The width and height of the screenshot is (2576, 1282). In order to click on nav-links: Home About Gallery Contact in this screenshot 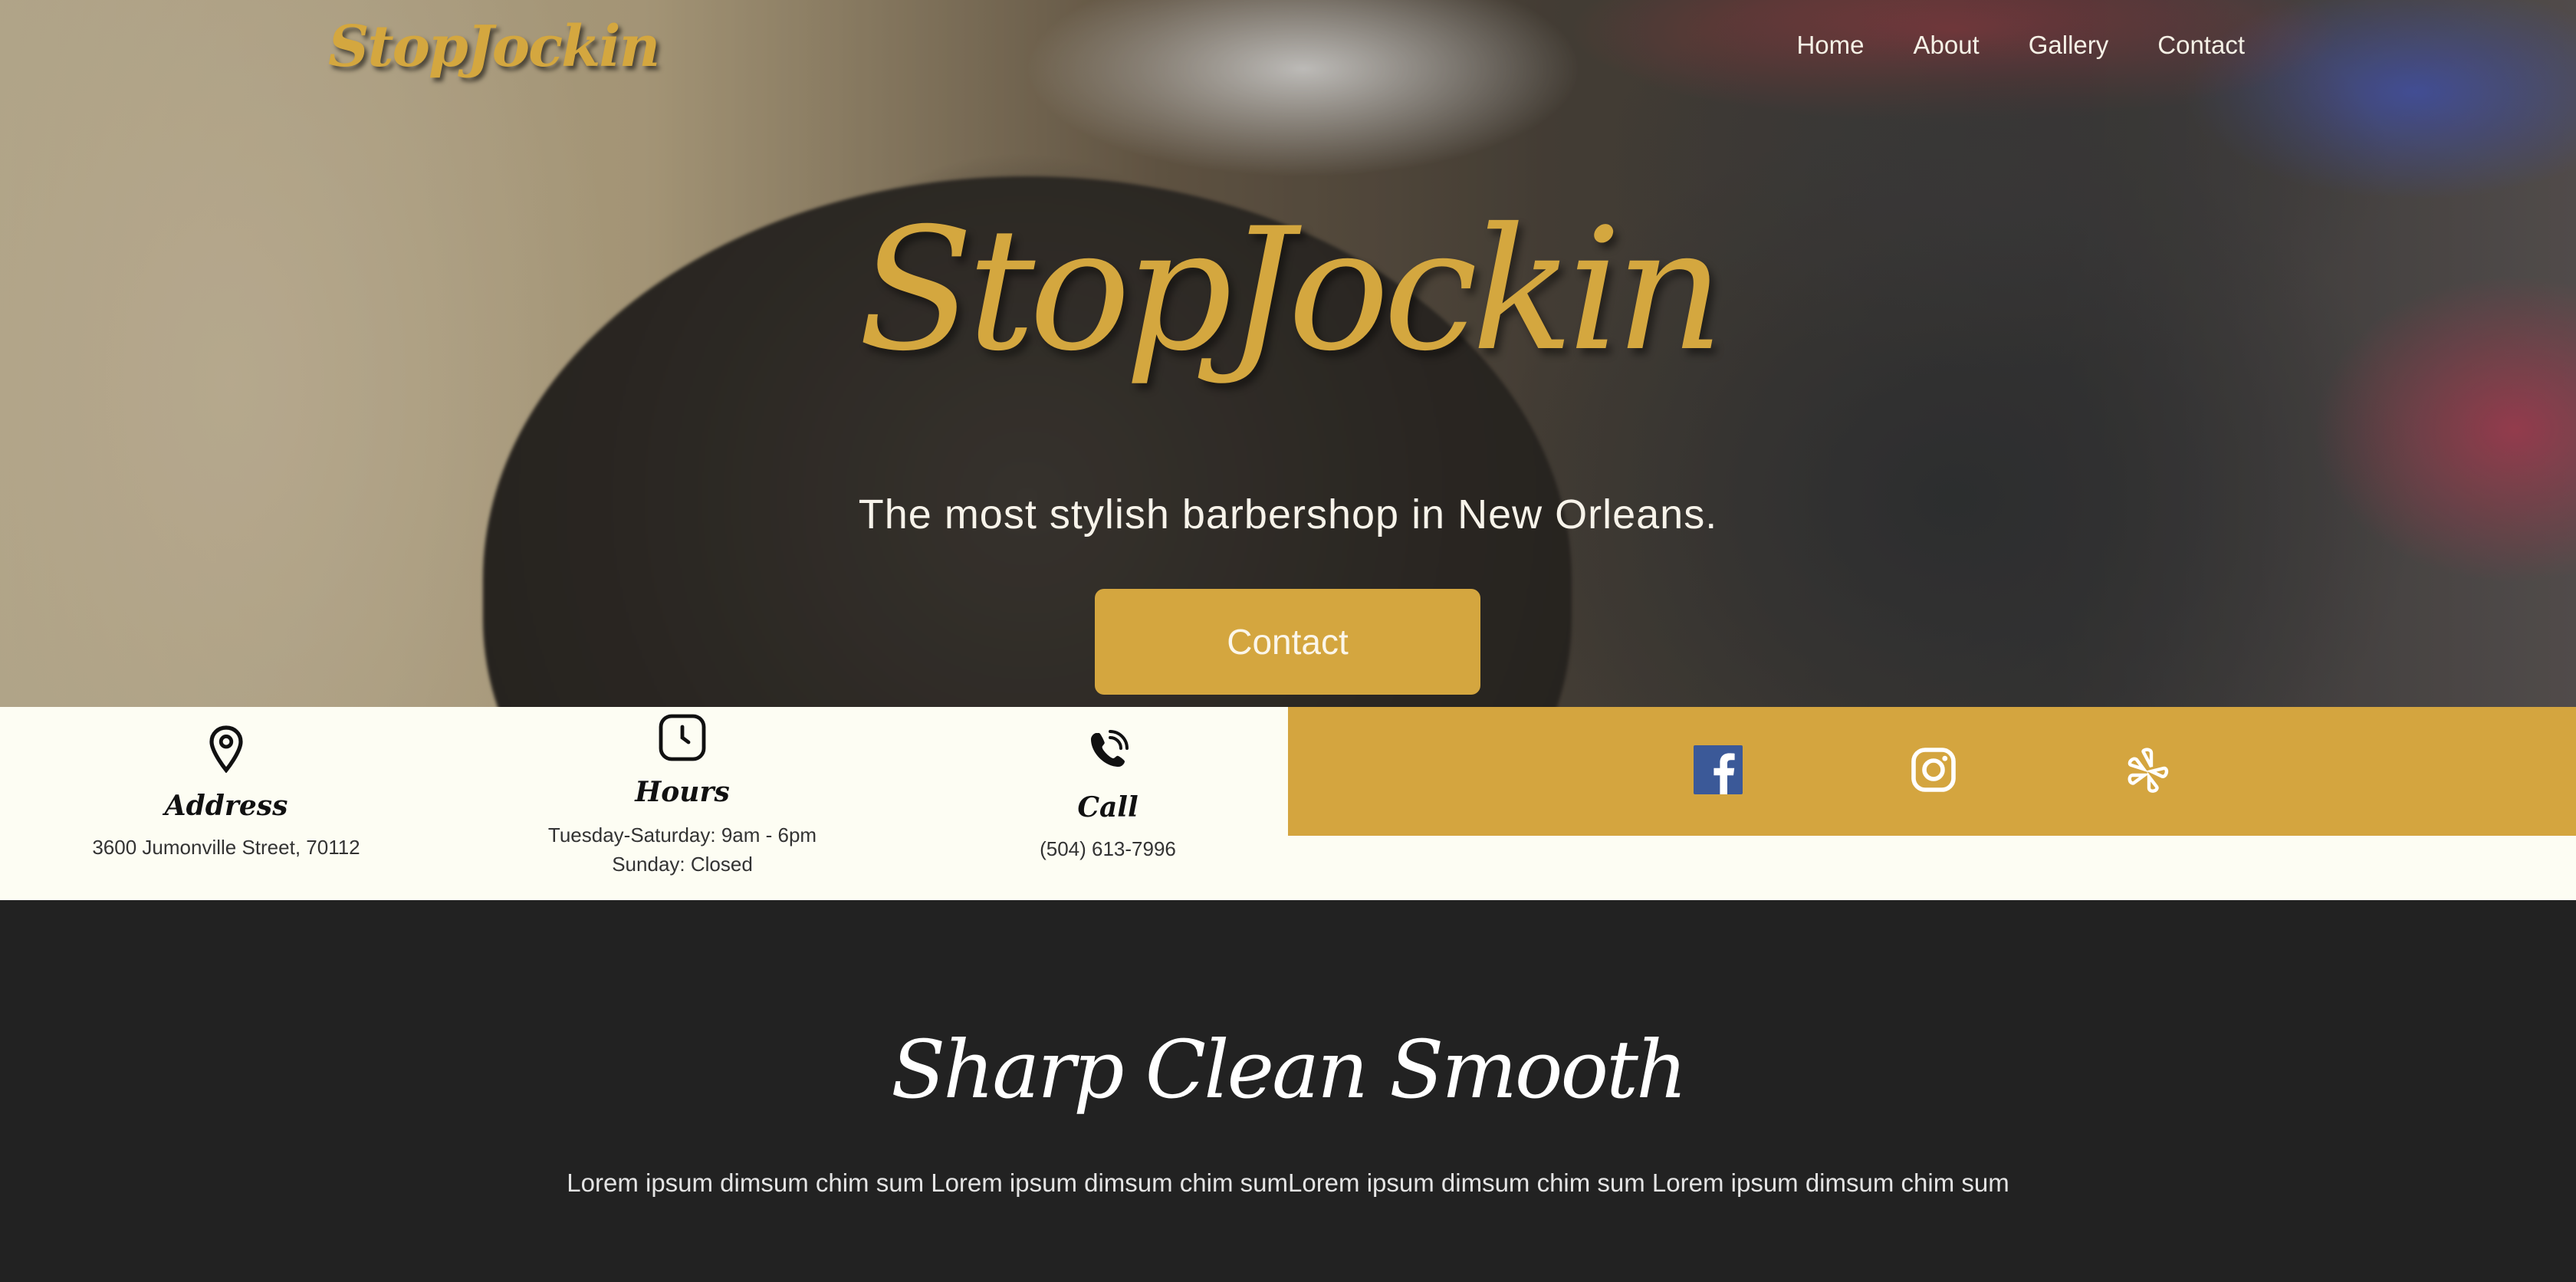, I will do `click(2020, 45)`.